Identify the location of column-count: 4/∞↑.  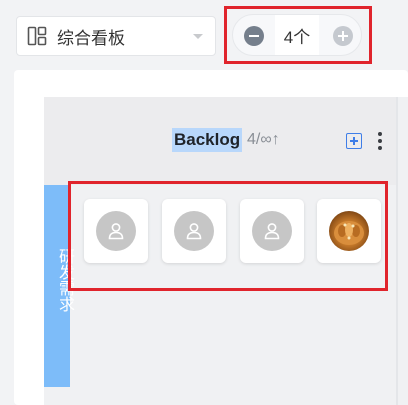
(263, 140).